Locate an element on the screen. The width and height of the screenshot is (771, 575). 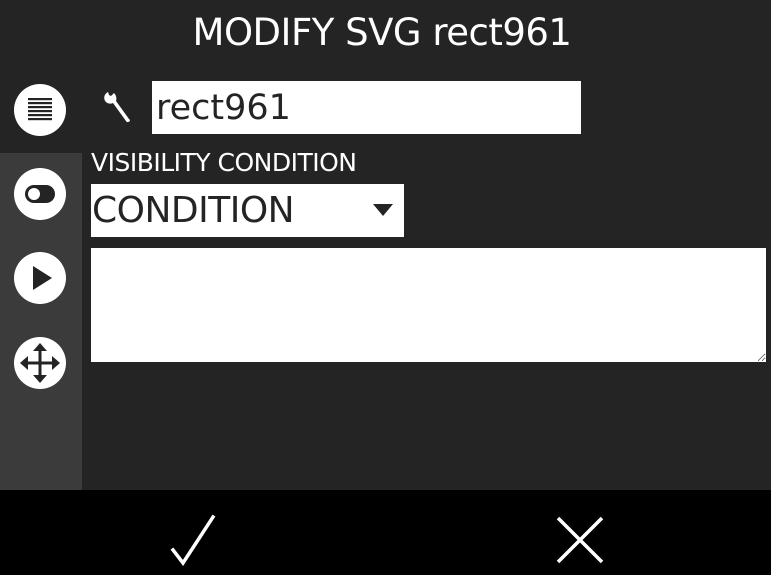
element-name-input is located at coordinates (366, 107).